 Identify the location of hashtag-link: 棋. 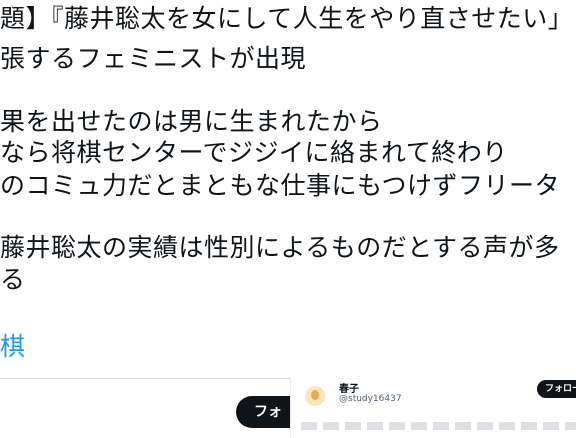
(13, 347).